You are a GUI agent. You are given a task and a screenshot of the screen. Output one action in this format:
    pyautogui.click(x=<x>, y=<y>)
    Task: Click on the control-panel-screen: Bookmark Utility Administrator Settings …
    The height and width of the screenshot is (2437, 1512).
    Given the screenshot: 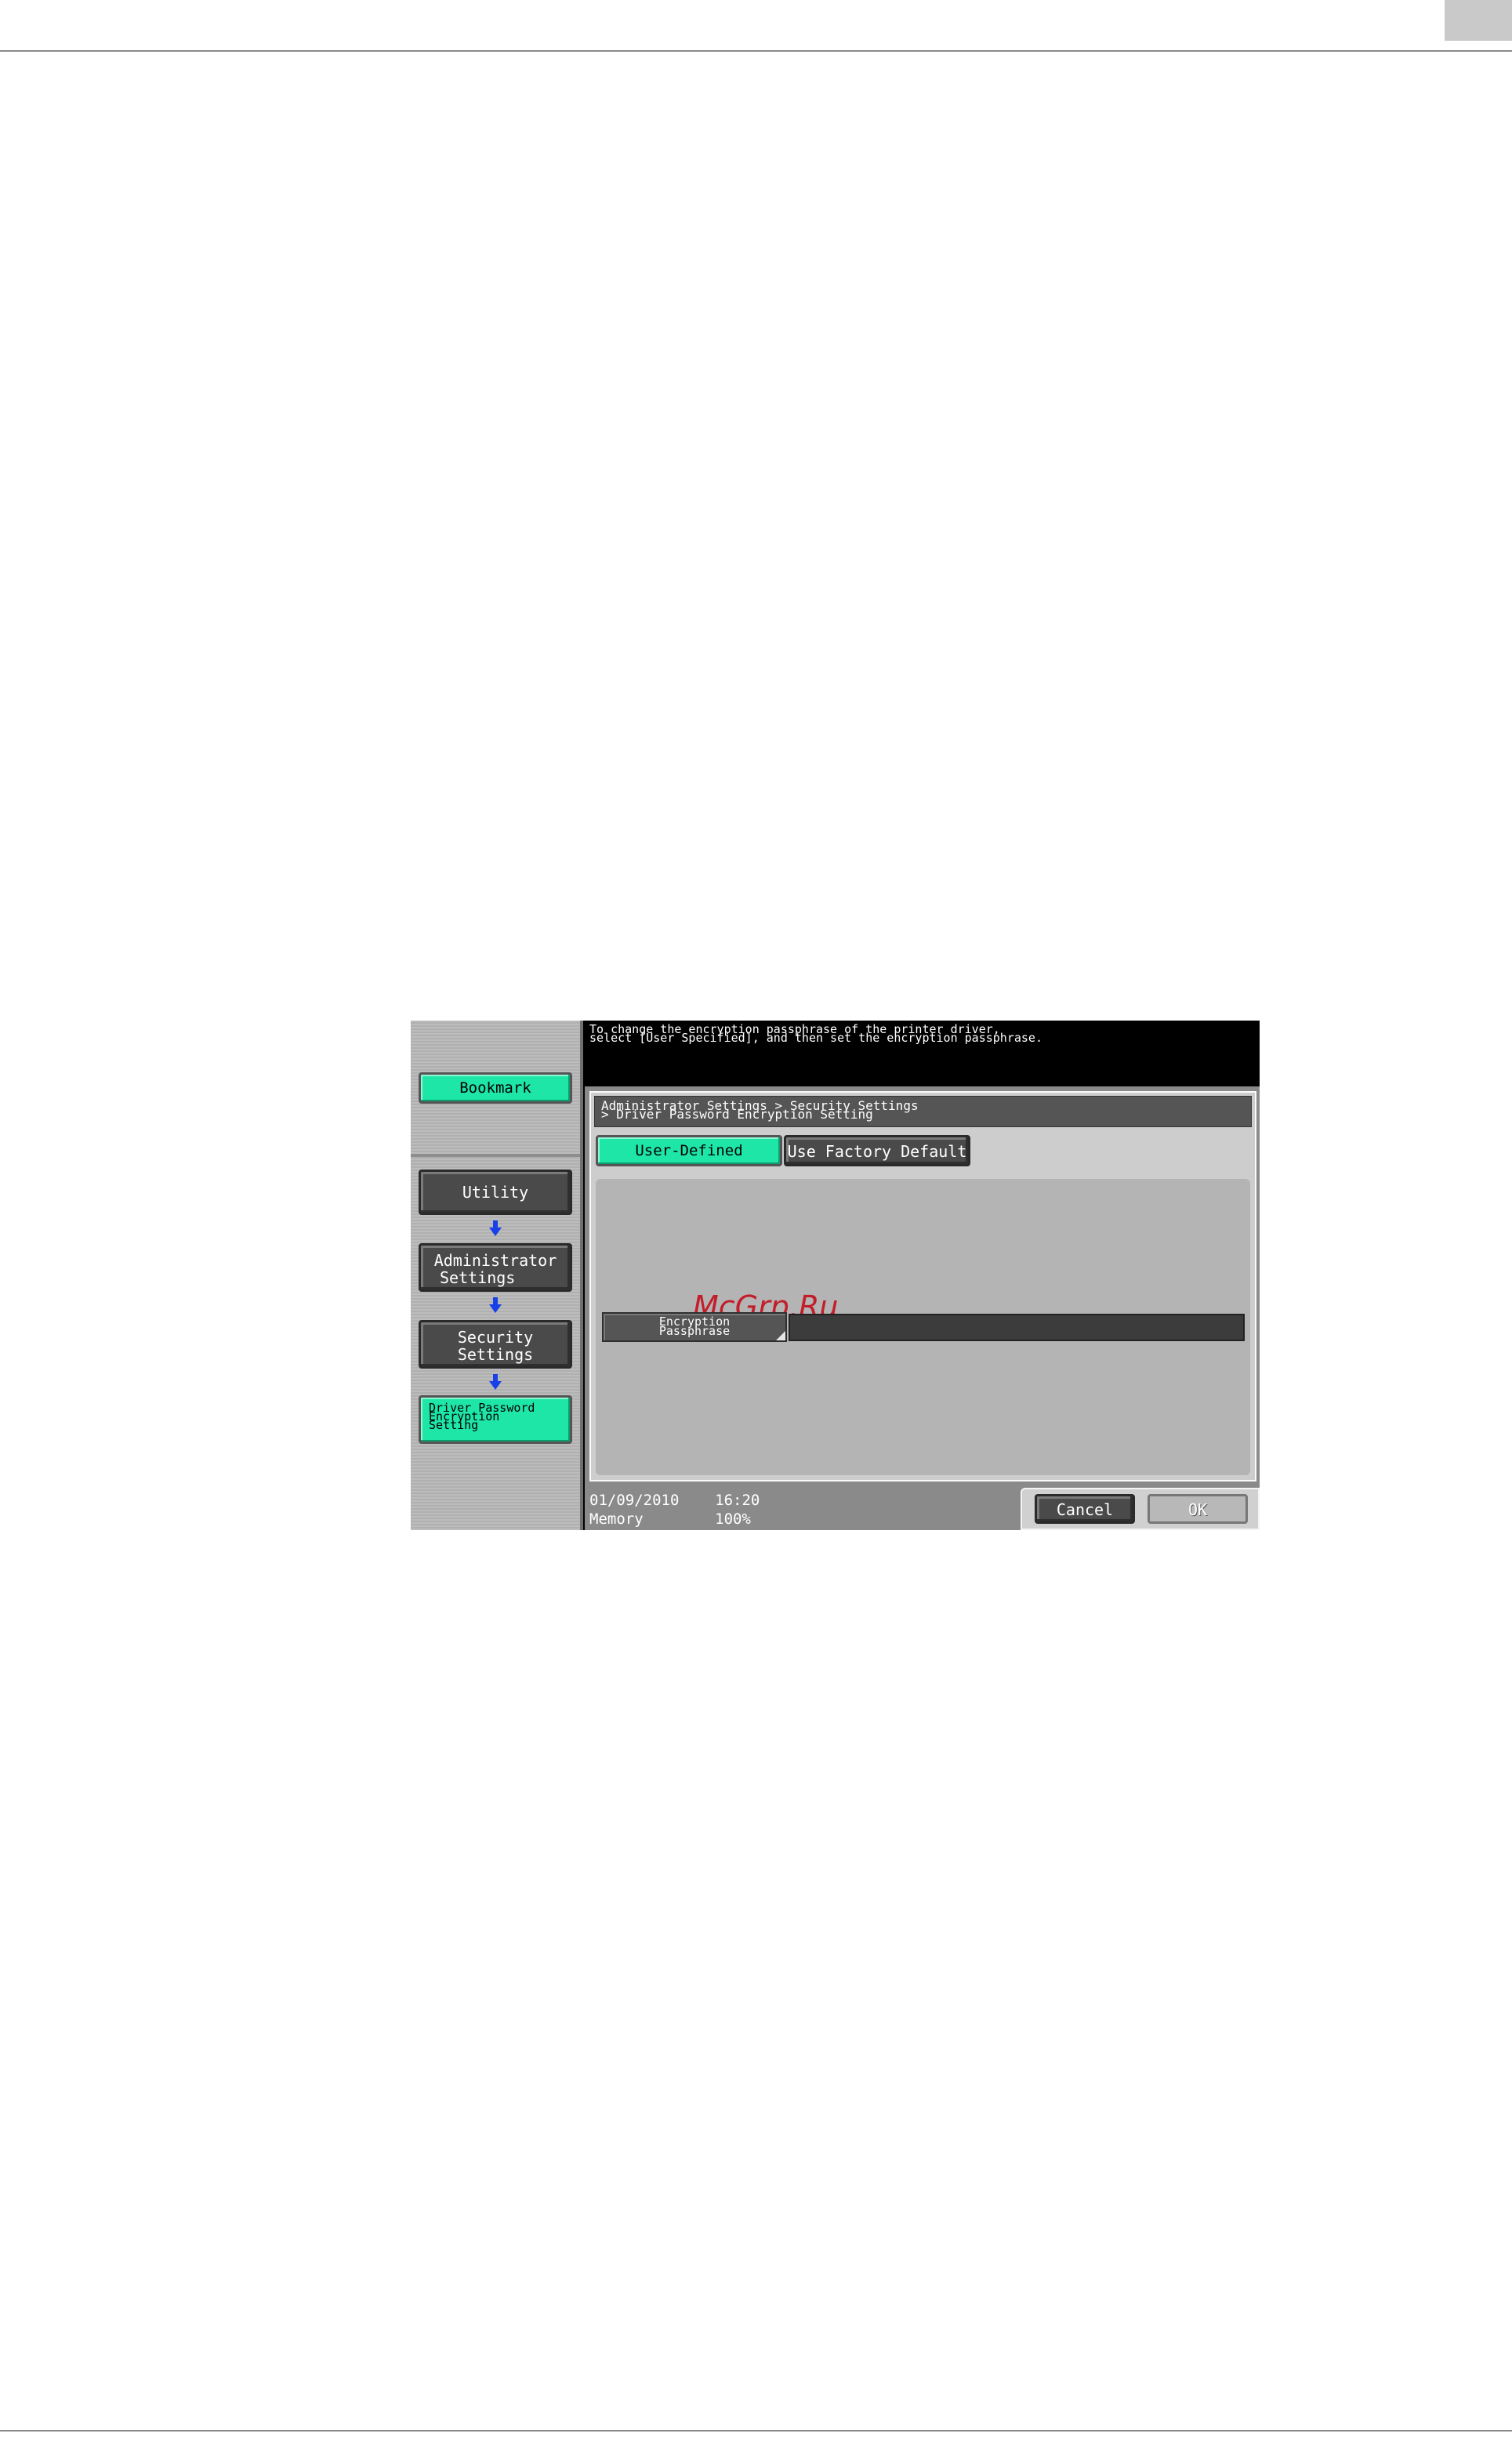 What is the action you would take?
    pyautogui.click(x=835, y=1275)
    